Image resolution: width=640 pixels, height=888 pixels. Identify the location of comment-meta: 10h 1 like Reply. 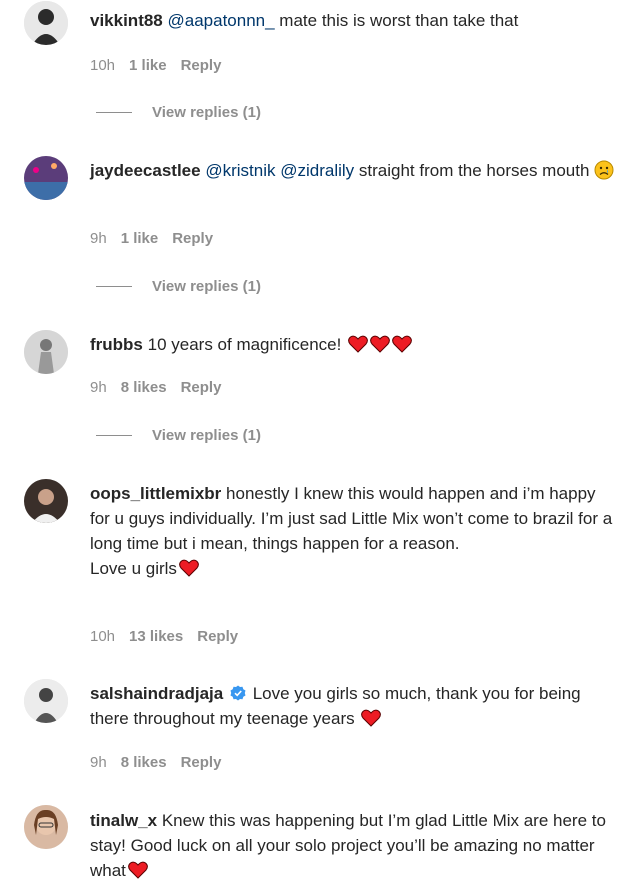
(162, 65).